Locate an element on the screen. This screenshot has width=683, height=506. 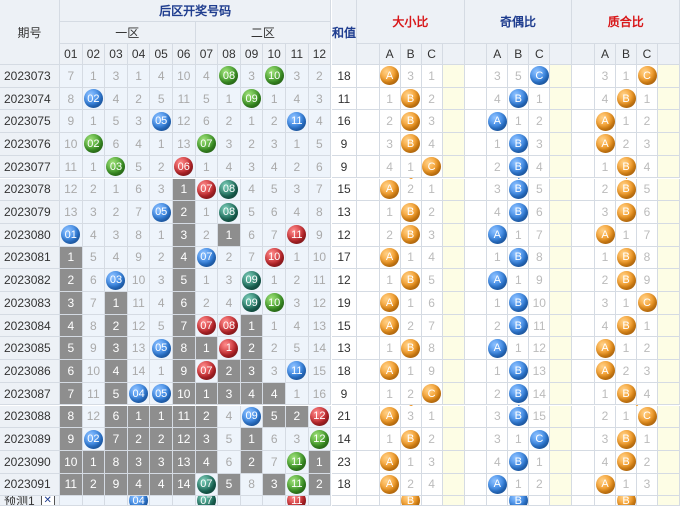
oe-cell: 5 is located at coordinates (519, 76).